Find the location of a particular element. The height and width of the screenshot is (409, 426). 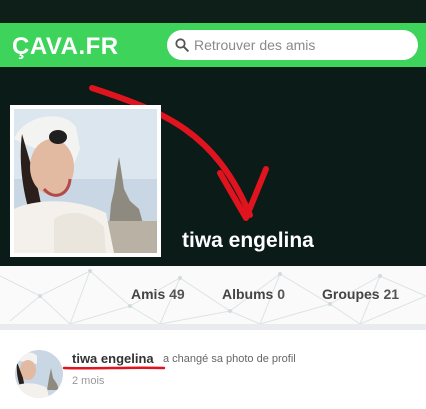

profile-name: tiwa engelina is located at coordinates (248, 240).